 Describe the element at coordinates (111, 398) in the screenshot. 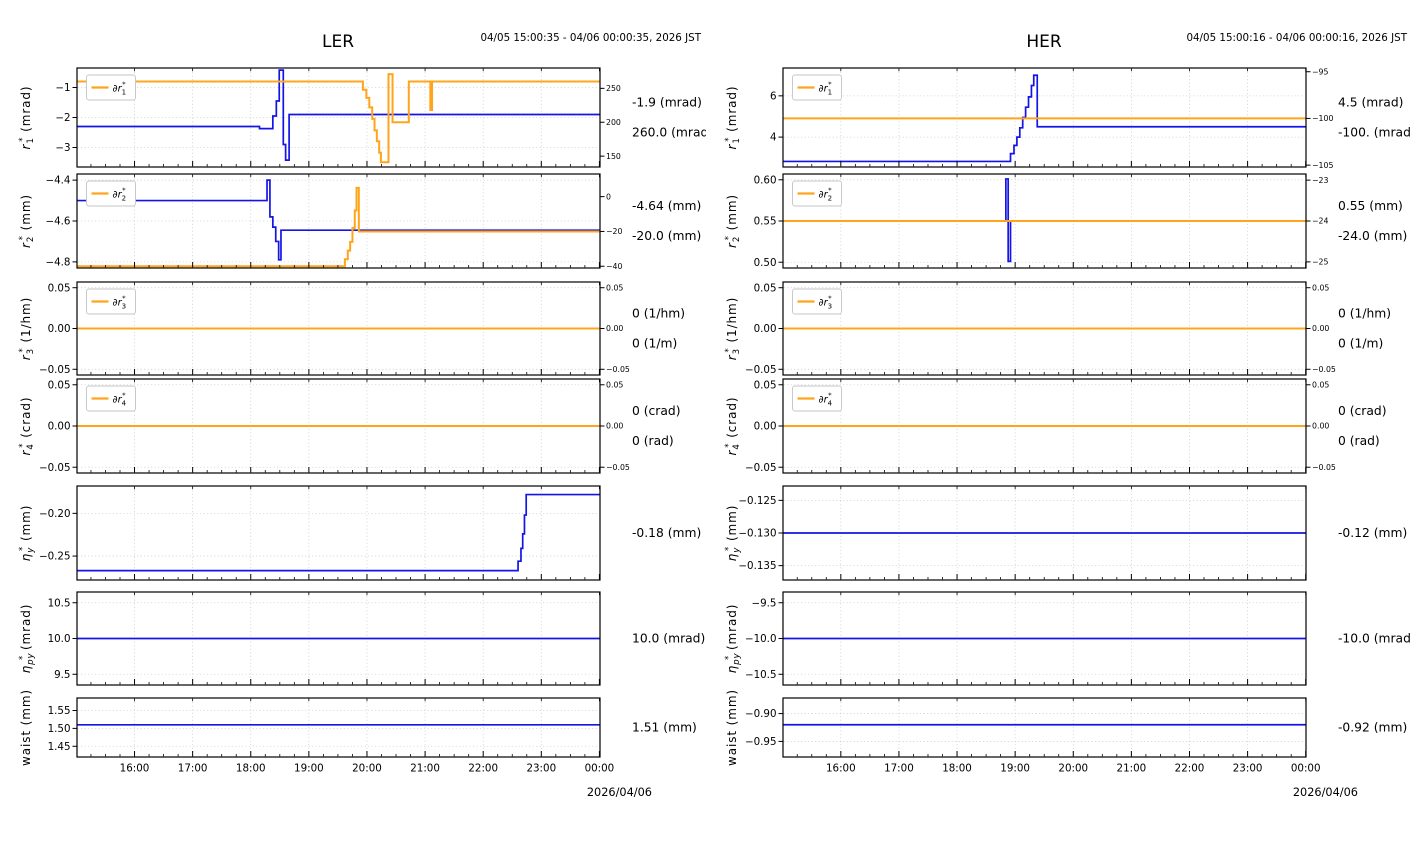

I see `legend: ∂r4*` at that location.